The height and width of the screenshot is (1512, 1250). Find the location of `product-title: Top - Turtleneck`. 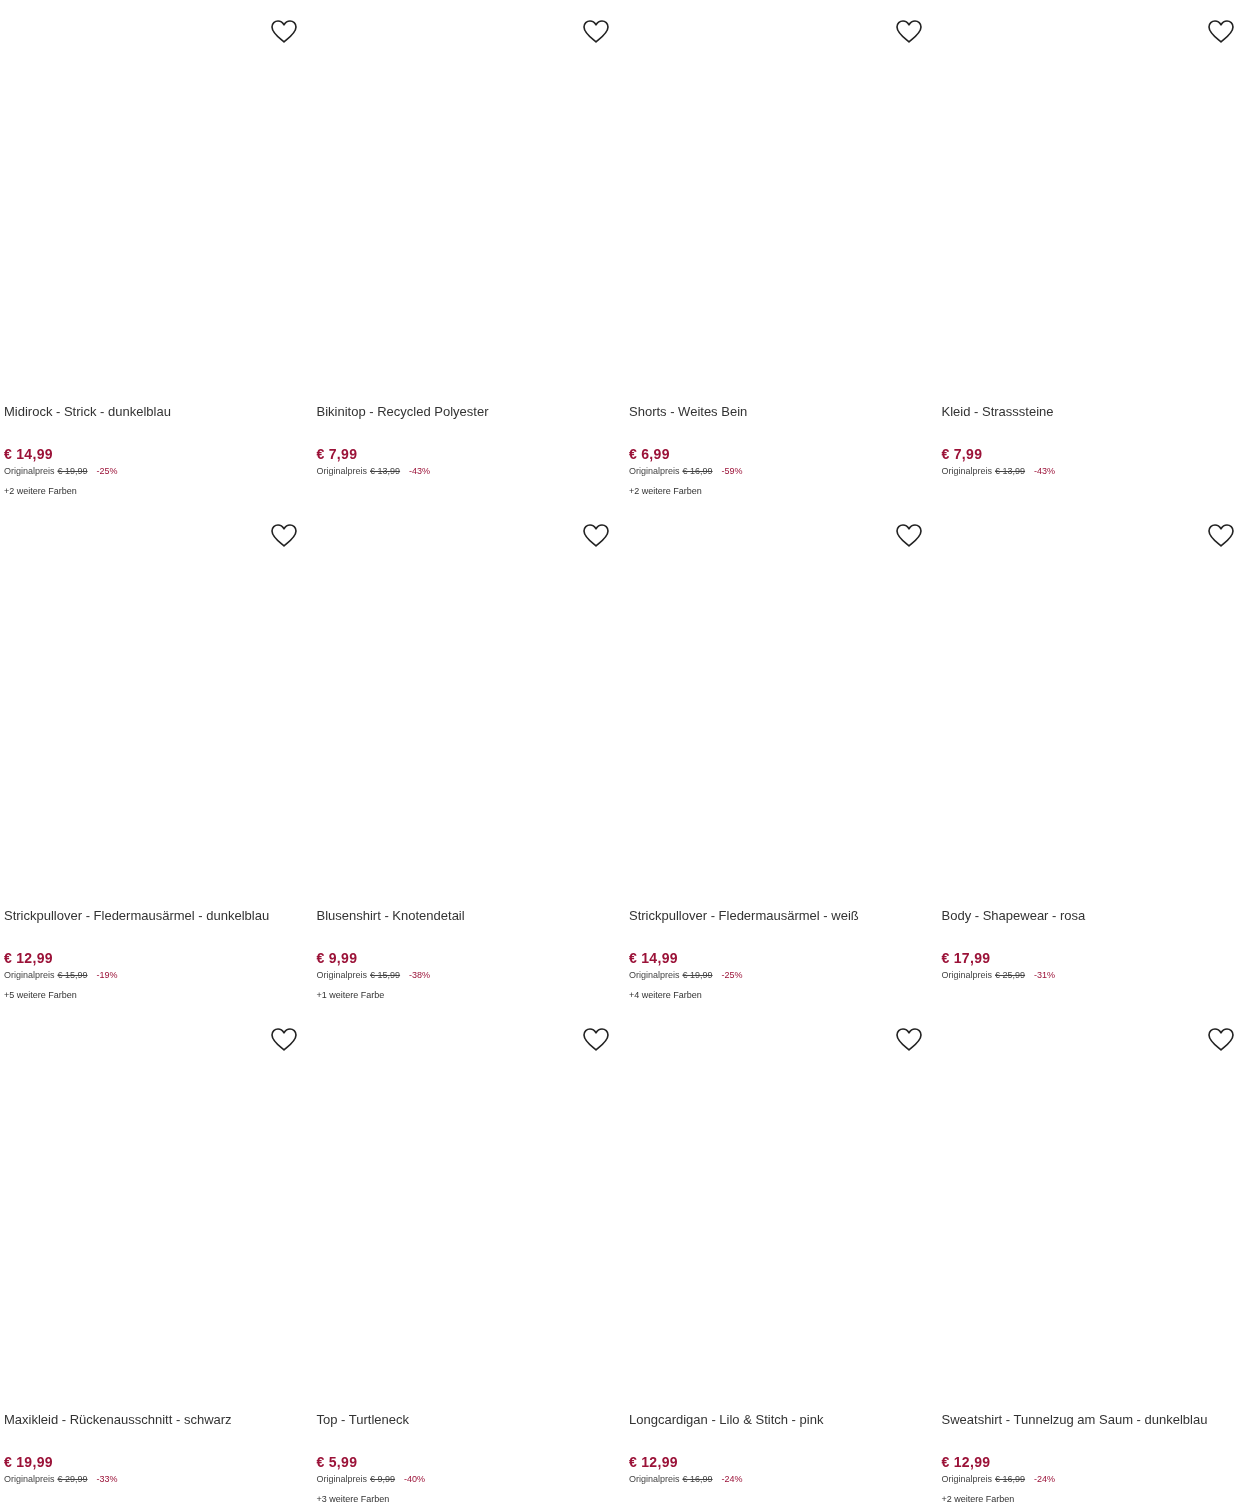

product-title: Top - Turtleneck is located at coordinates (362, 1419).